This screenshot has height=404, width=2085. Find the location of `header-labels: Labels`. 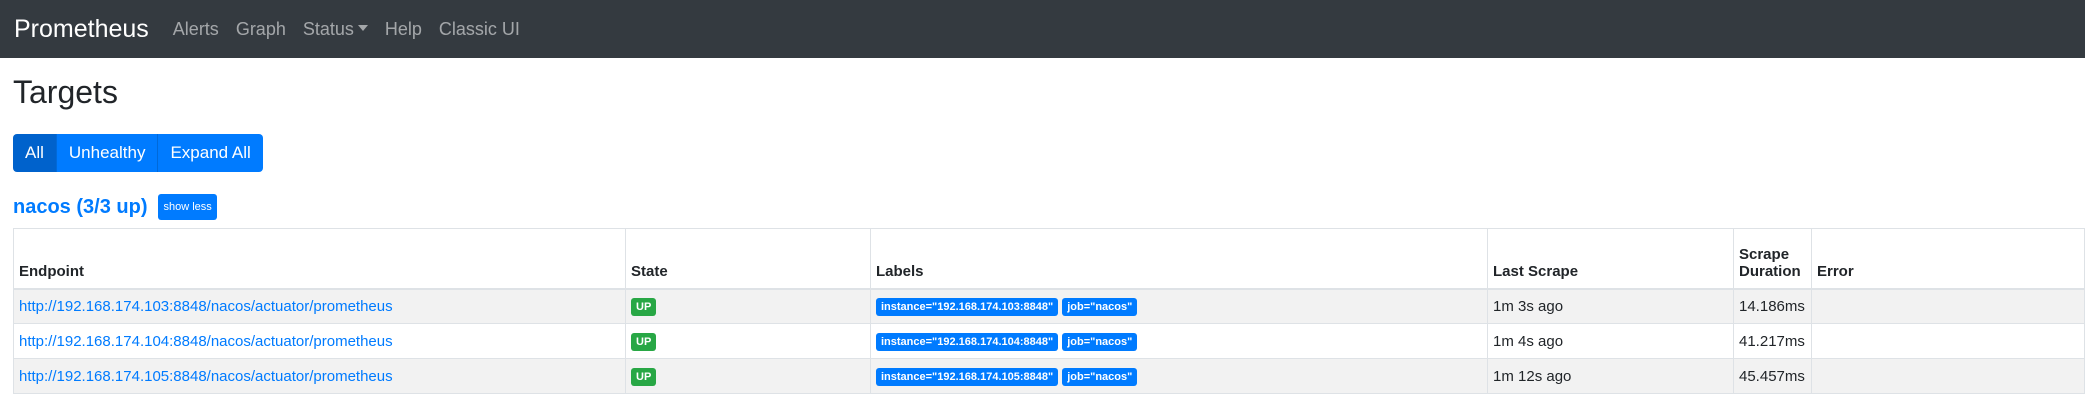

header-labels: Labels is located at coordinates (1179, 259).